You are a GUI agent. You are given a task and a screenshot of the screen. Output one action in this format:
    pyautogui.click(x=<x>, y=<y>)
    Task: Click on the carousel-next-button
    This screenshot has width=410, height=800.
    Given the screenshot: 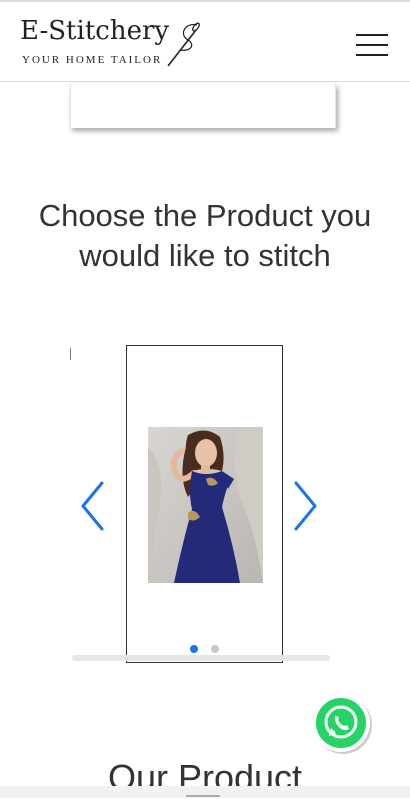 What is the action you would take?
    pyautogui.click(x=305, y=506)
    